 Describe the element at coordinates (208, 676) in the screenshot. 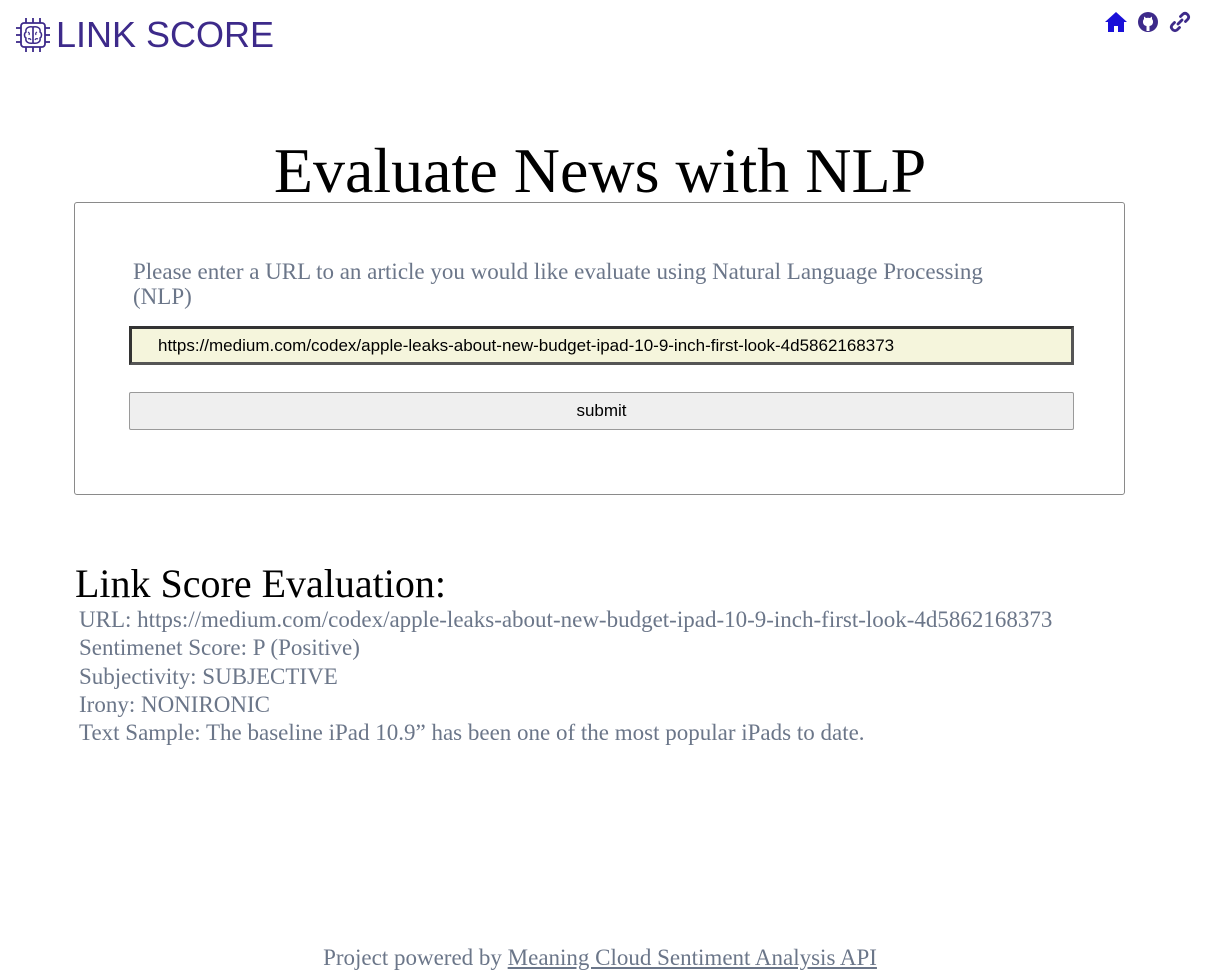

I see `result-subjectivity: Subjectivity: SUBJECTIVE` at that location.